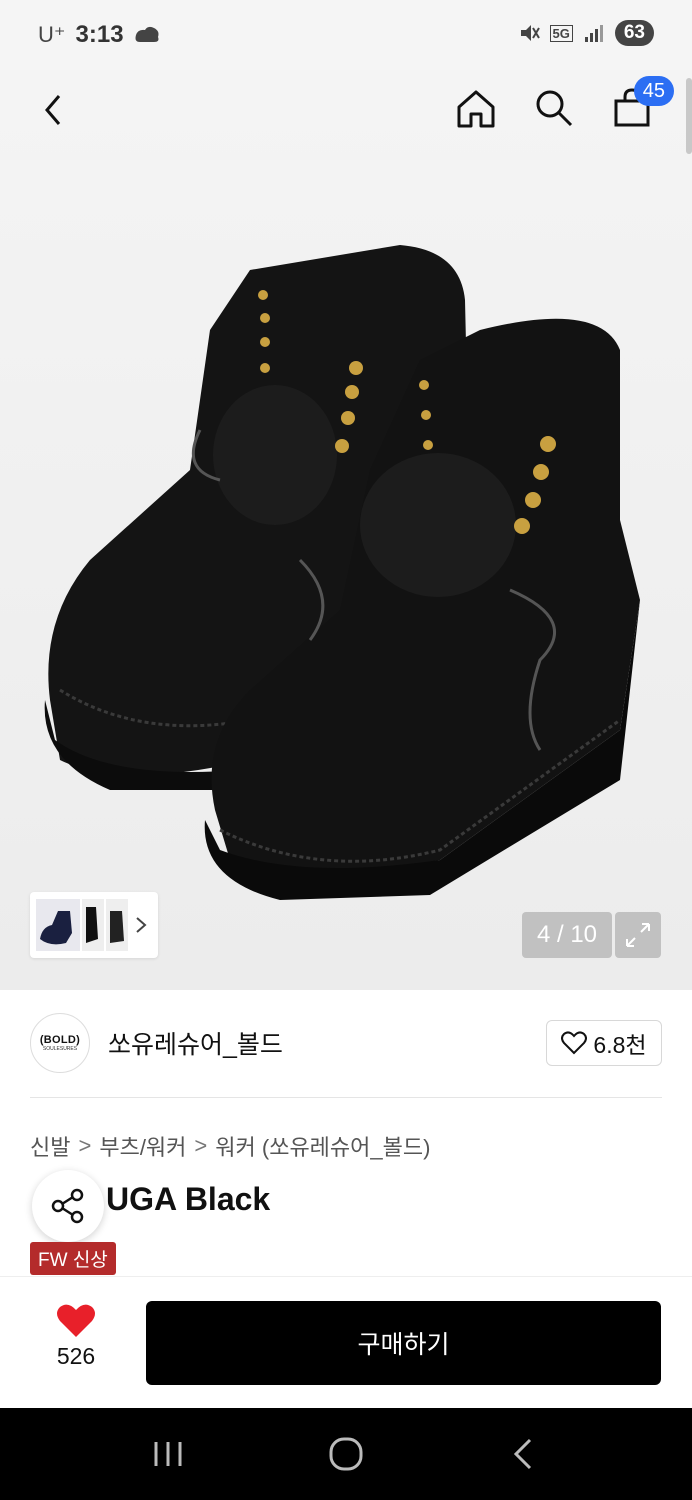 This screenshot has height=1500, width=692. I want to click on back-button, so click(54, 110).